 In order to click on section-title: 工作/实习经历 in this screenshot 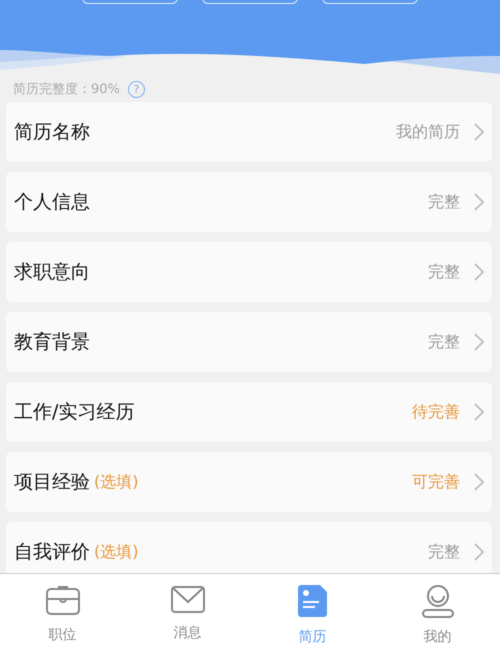, I will do `click(74, 412)`.